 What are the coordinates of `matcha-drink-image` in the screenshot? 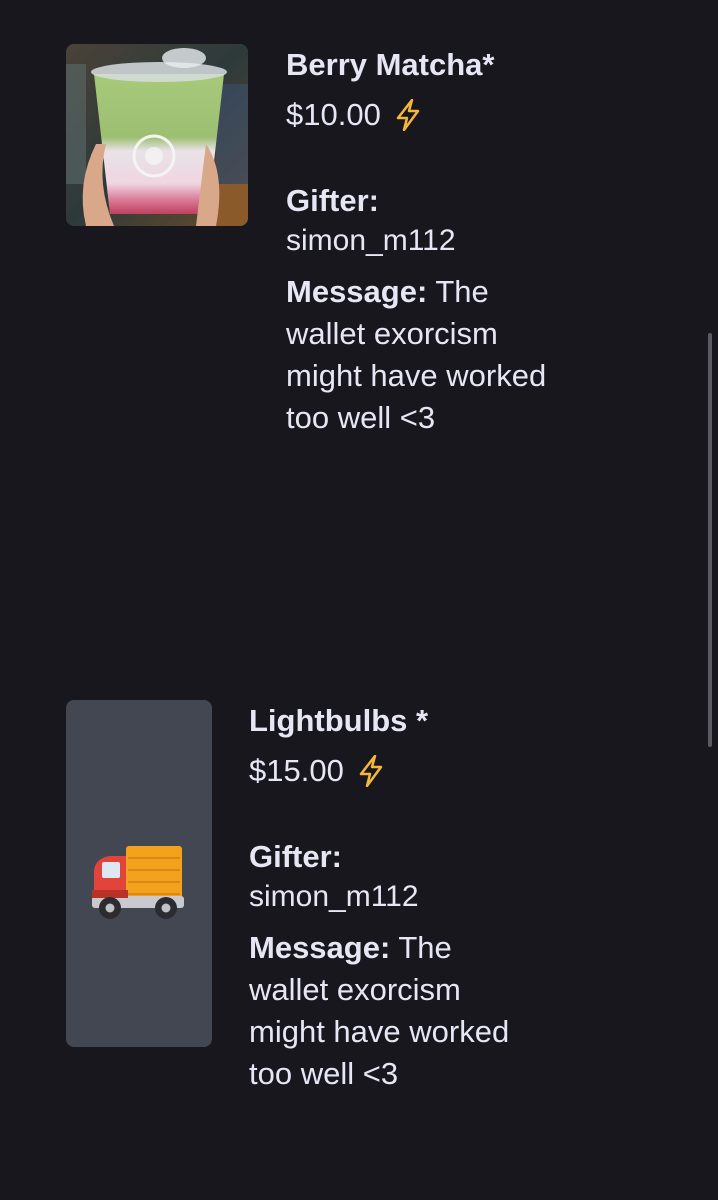 It's located at (157, 135).